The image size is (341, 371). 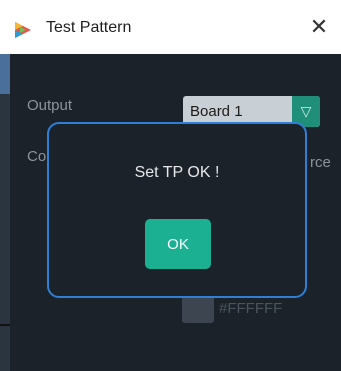 What do you see at coordinates (5, 325) in the screenshot?
I see `edge-divider` at bounding box center [5, 325].